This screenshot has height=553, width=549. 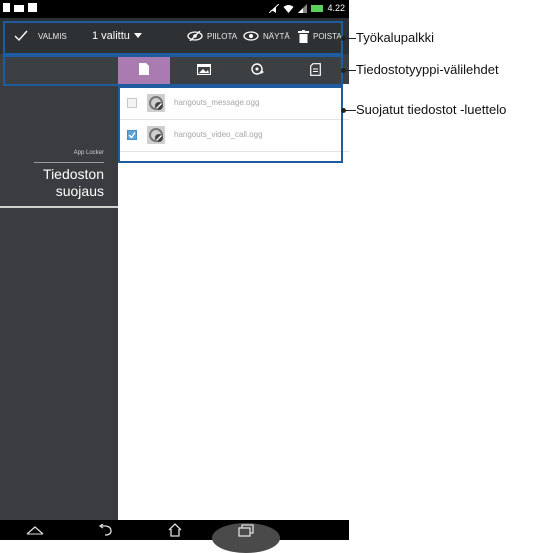 What do you see at coordinates (274, 8) in the screenshot?
I see `no-sound-icon` at bounding box center [274, 8].